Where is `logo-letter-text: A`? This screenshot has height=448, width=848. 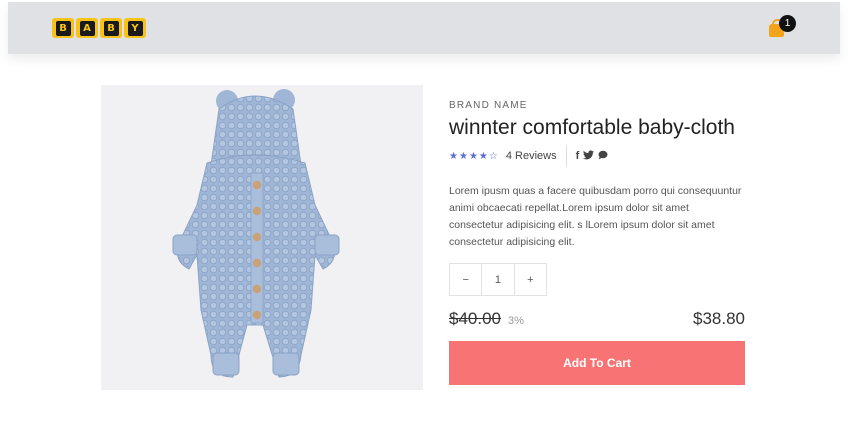 logo-letter-text: A is located at coordinates (87, 28).